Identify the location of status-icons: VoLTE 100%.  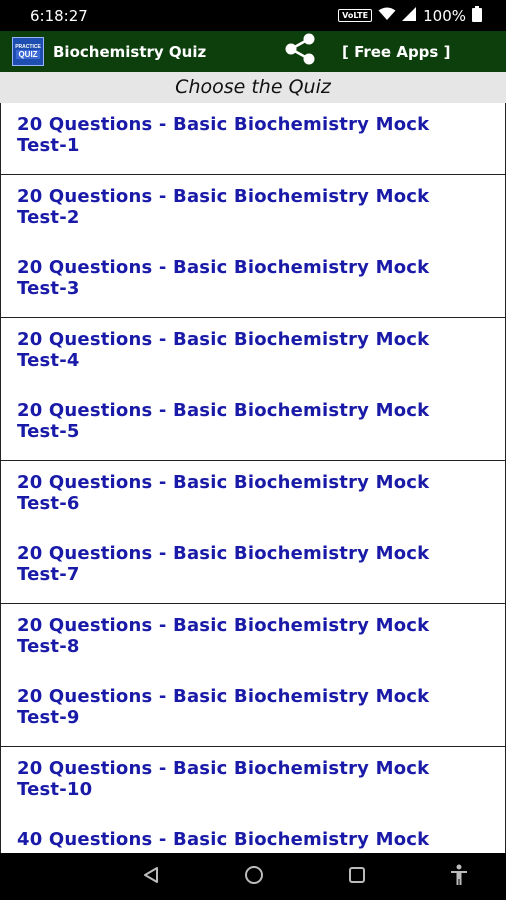
(410, 15).